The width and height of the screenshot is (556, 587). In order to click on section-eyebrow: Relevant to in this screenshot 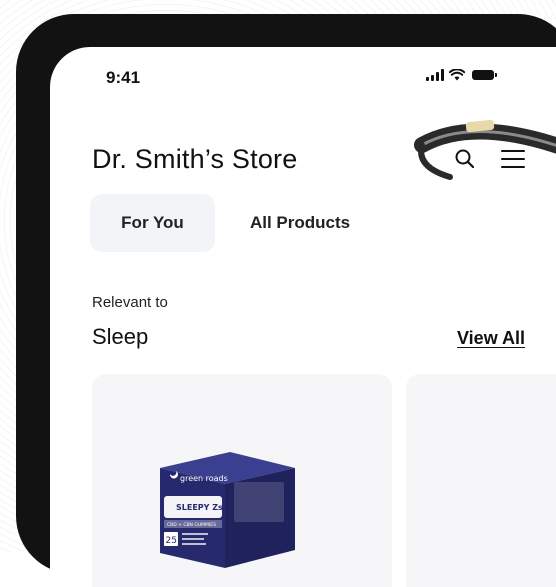, I will do `click(130, 302)`.